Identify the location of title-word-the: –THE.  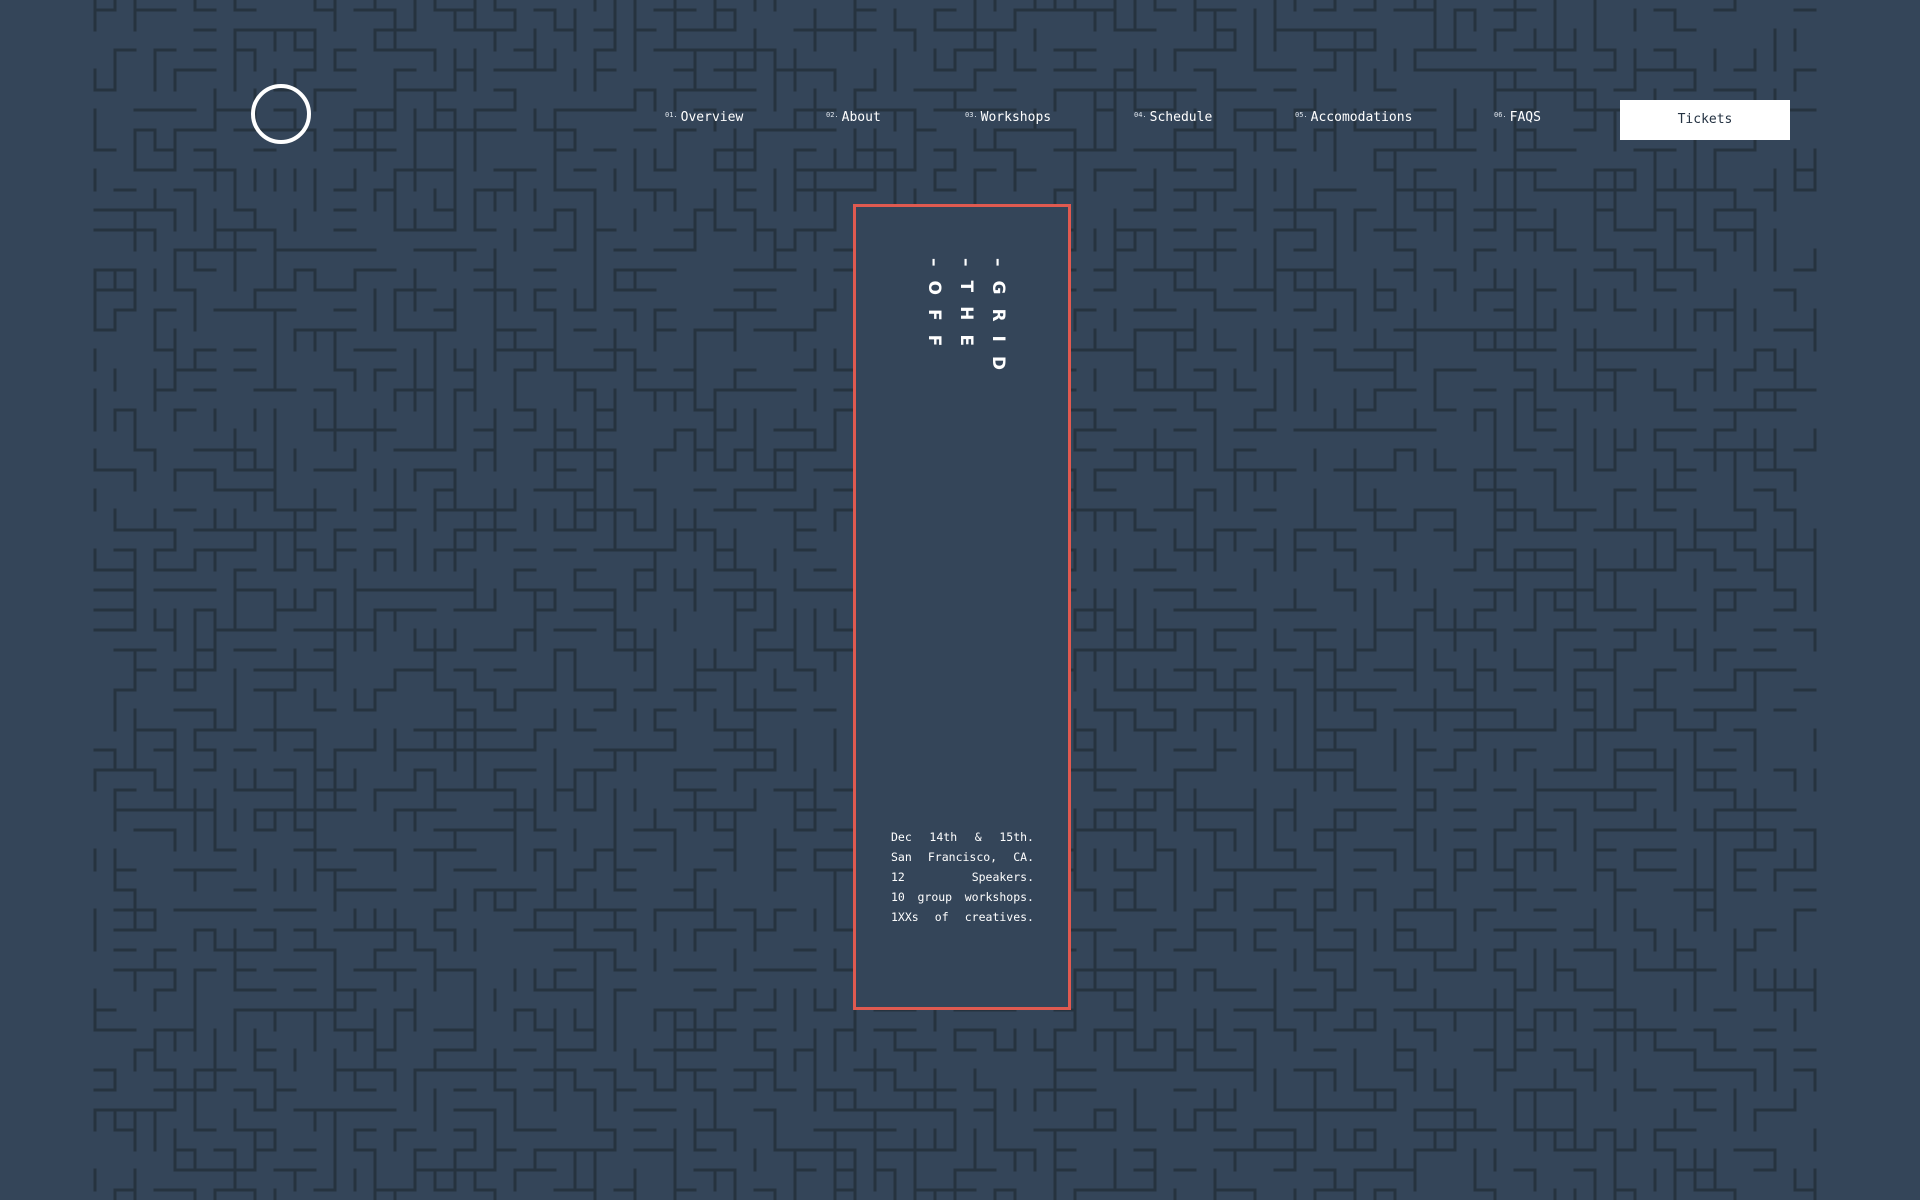
(966, 309).